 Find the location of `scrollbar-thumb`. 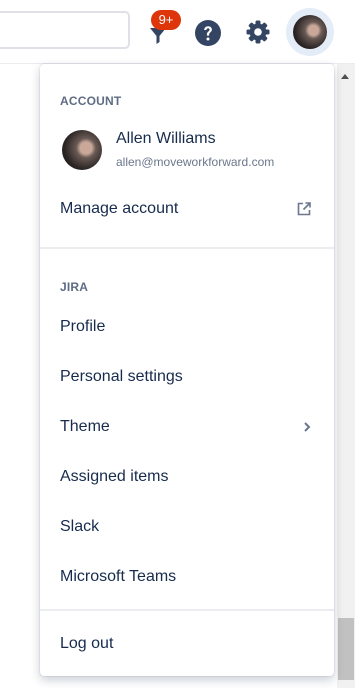

scrollbar-thumb is located at coordinates (346, 649).